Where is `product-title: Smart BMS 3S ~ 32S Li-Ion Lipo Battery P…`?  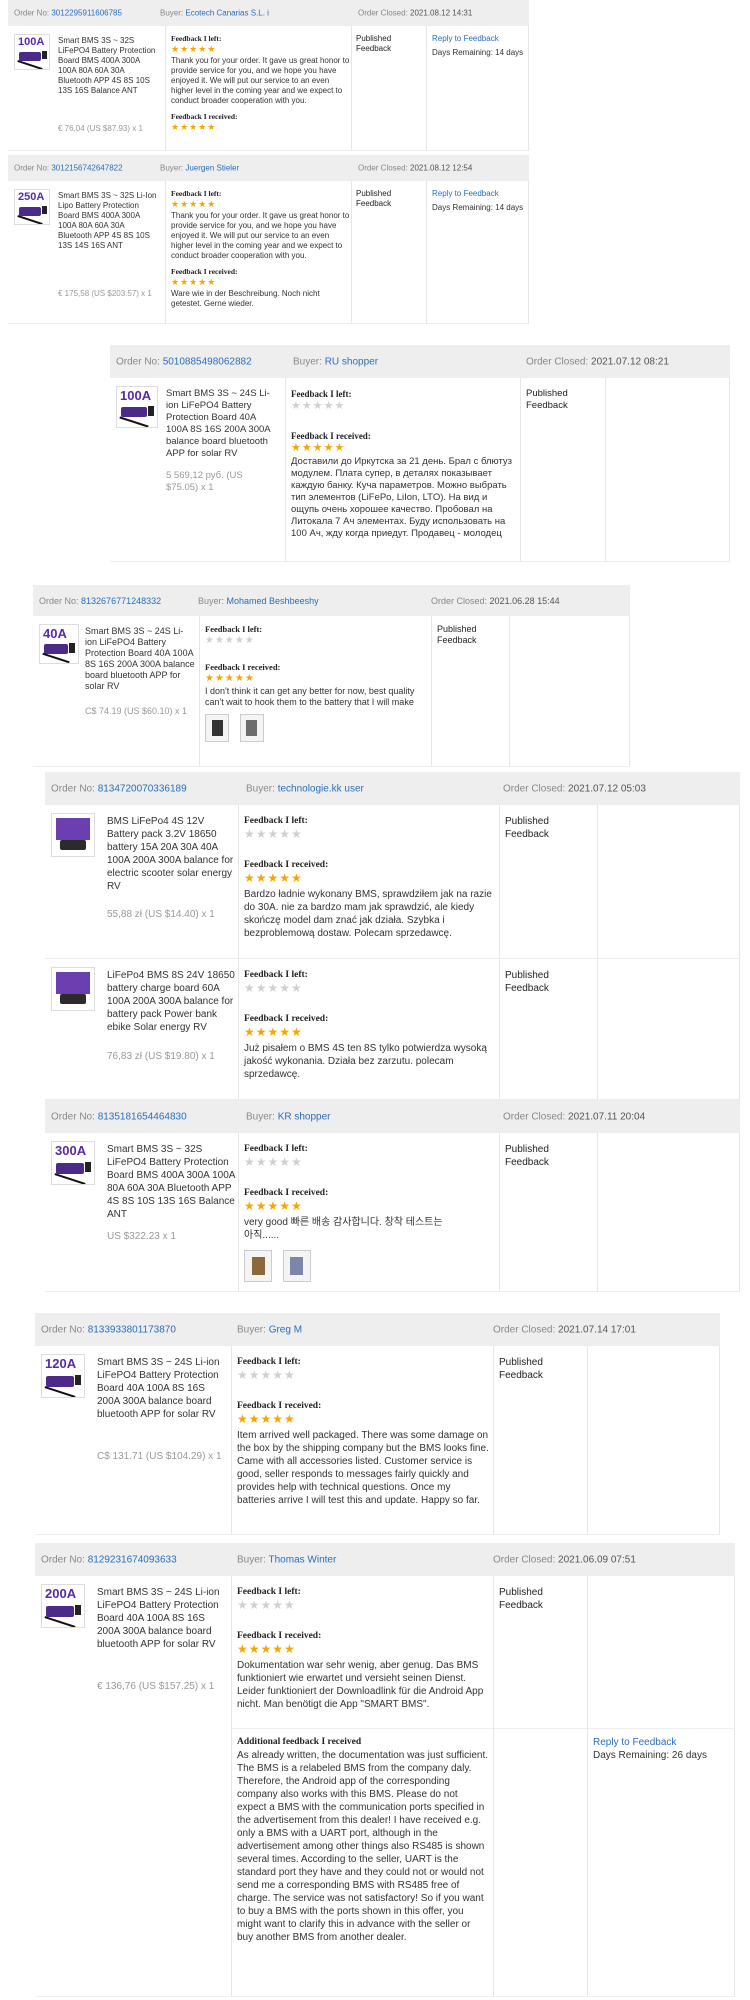 product-title: Smart BMS 3S ~ 32S Li-Ion Lipo Battery P… is located at coordinates (108, 221).